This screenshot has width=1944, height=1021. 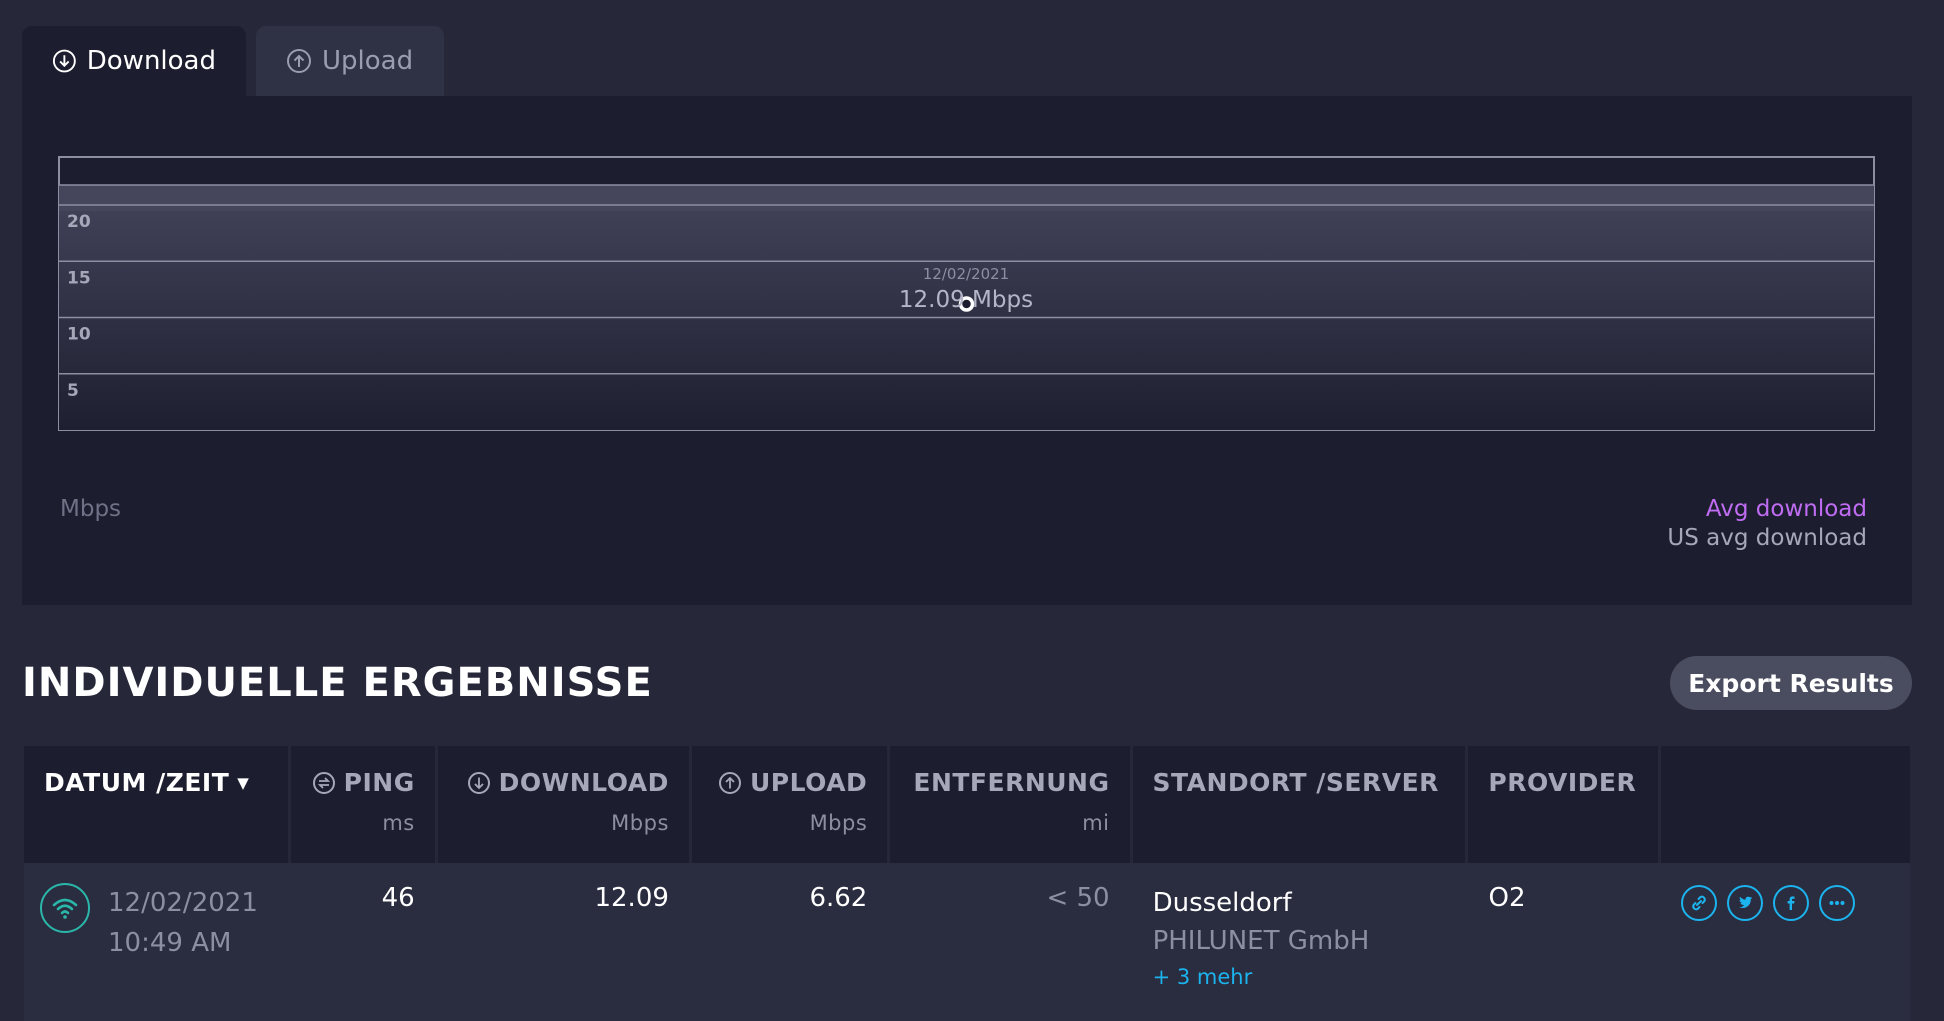 What do you see at coordinates (563, 804) in the screenshot?
I see `column-header-download: DOWNLOAD Mbps` at bounding box center [563, 804].